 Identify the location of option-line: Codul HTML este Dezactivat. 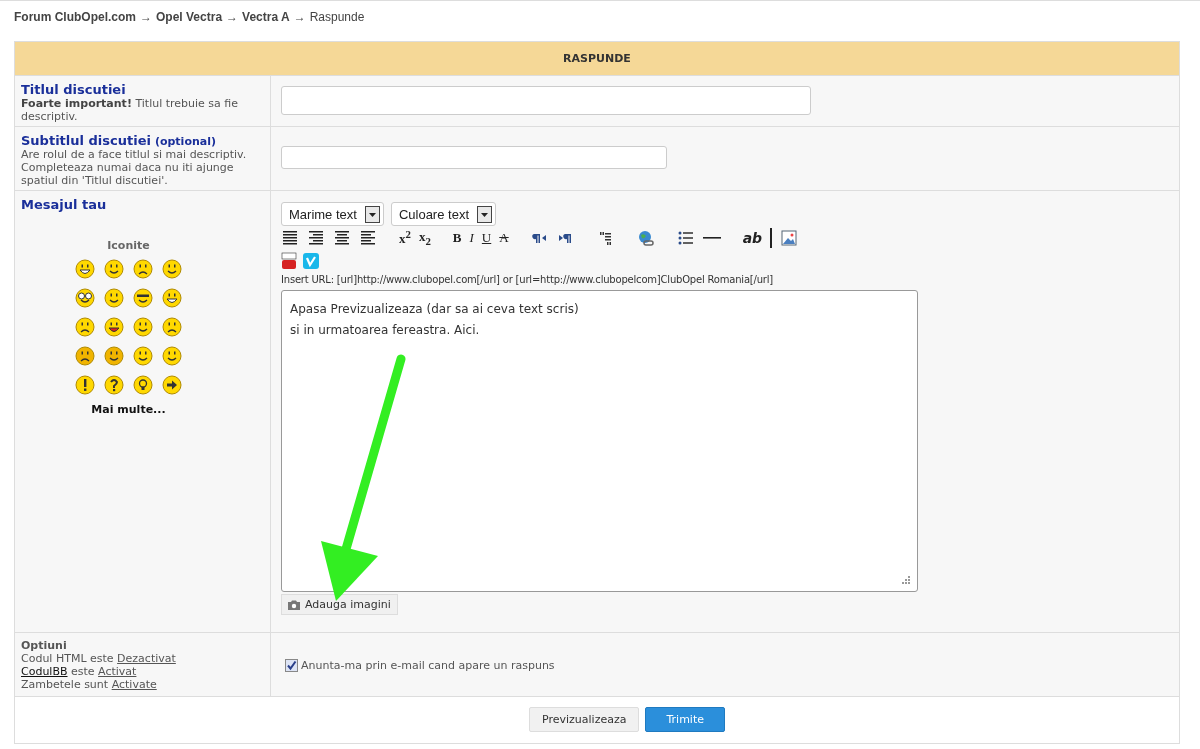
(99, 658).